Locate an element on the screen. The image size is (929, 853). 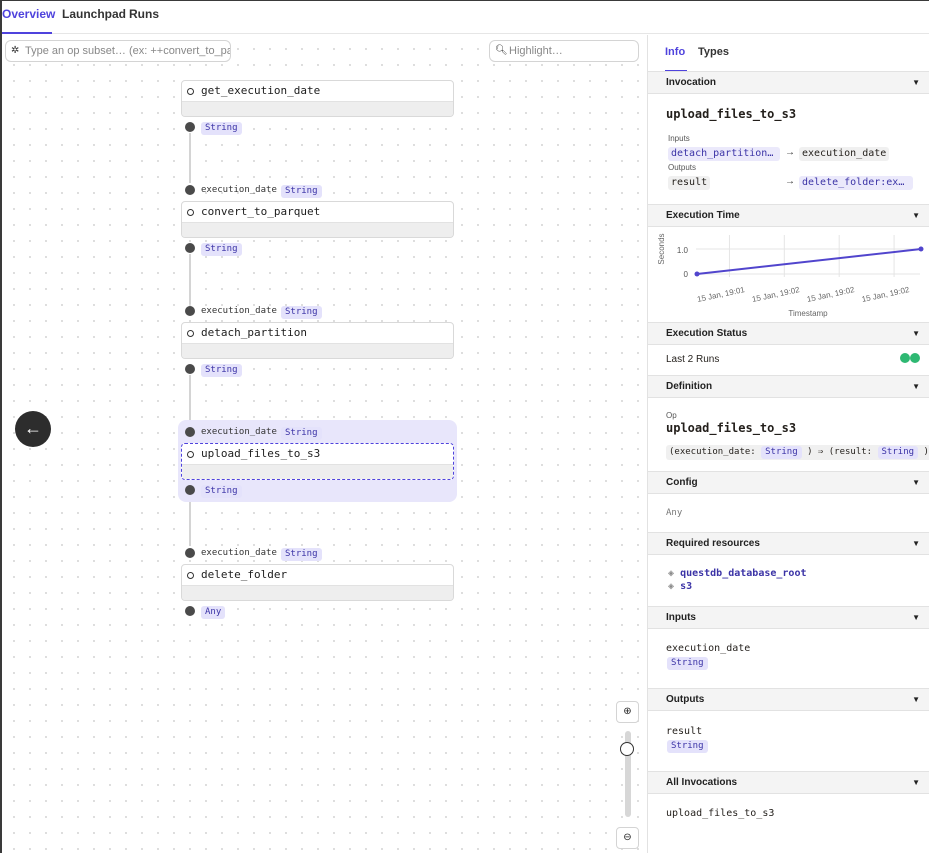
op-name: convert_to_parquet is located at coordinates (317, 212).